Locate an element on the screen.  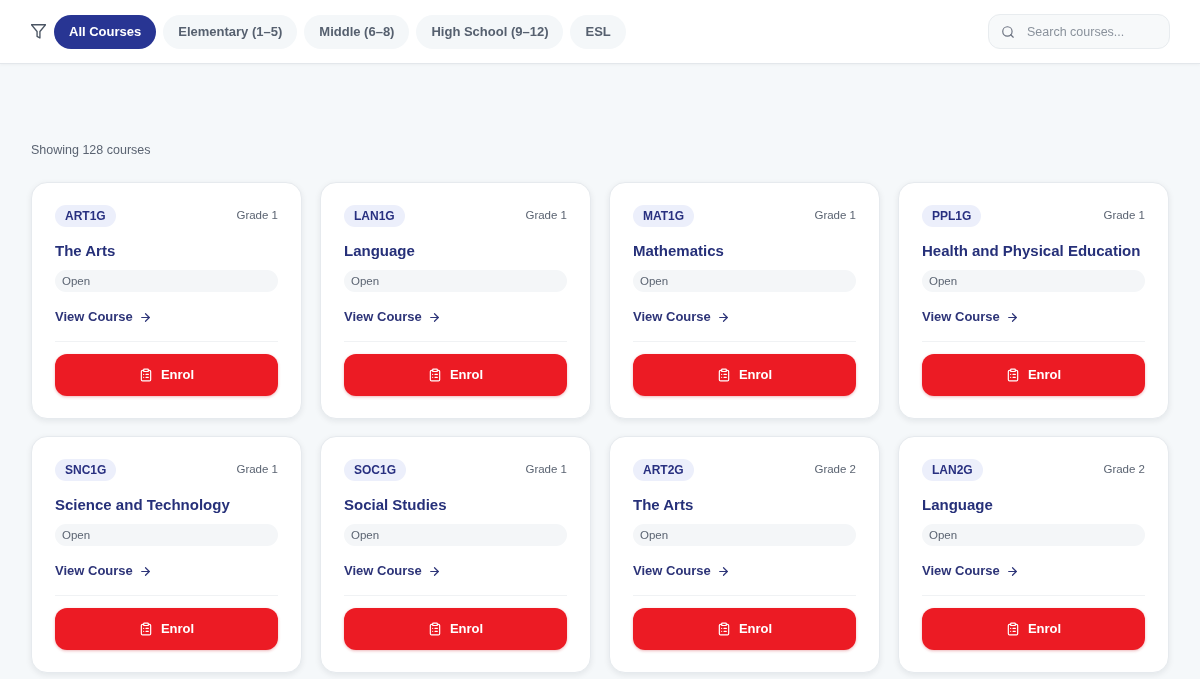
search-icon is located at coordinates (1008, 31).